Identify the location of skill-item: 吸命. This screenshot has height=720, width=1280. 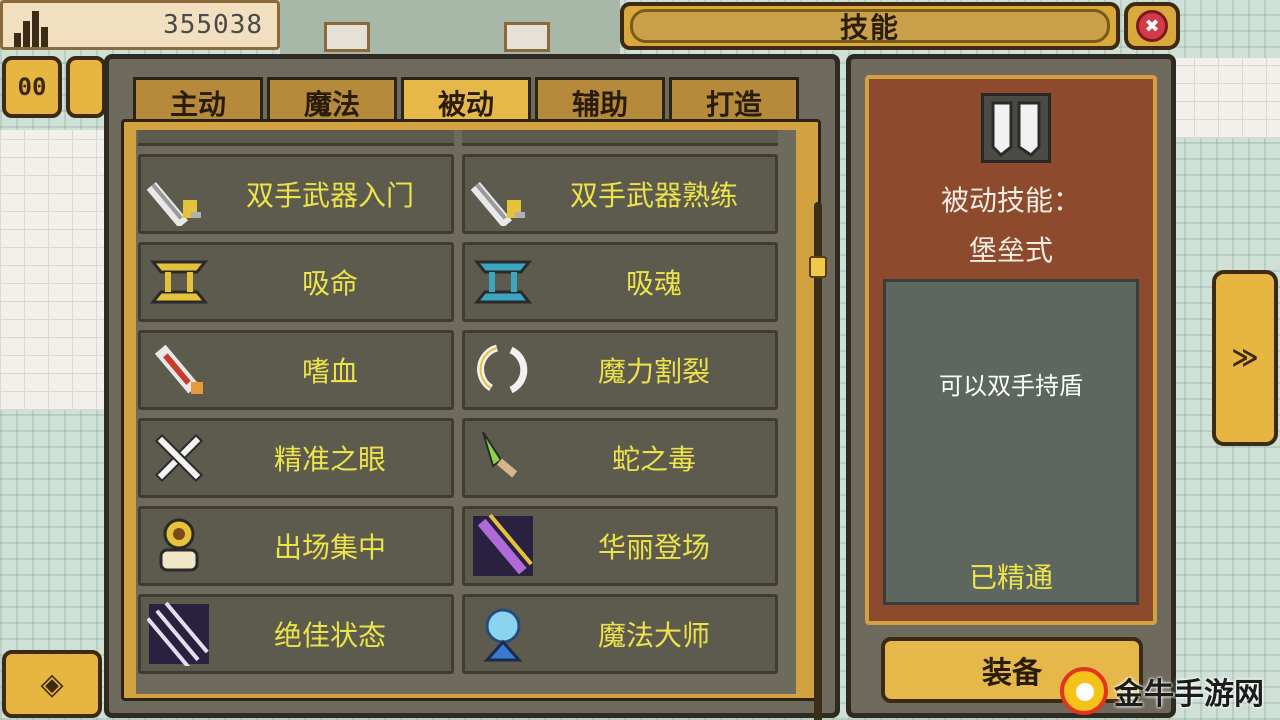
(296, 282).